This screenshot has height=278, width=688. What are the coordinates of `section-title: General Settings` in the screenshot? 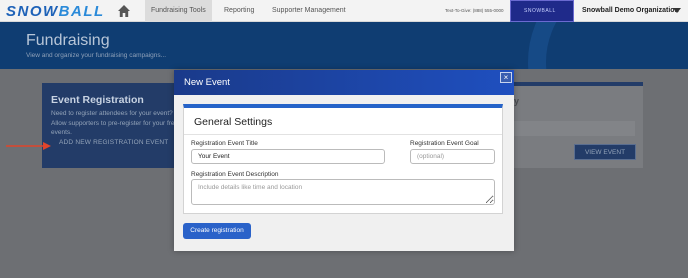 It's located at (233, 122).